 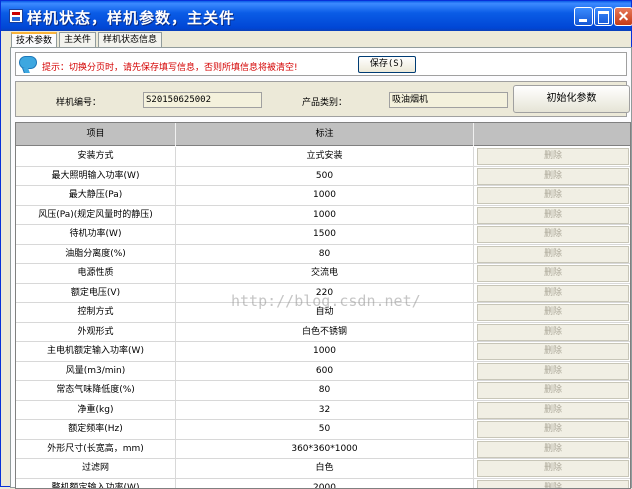 What do you see at coordinates (583, 16) in the screenshot?
I see `minimize-button` at bounding box center [583, 16].